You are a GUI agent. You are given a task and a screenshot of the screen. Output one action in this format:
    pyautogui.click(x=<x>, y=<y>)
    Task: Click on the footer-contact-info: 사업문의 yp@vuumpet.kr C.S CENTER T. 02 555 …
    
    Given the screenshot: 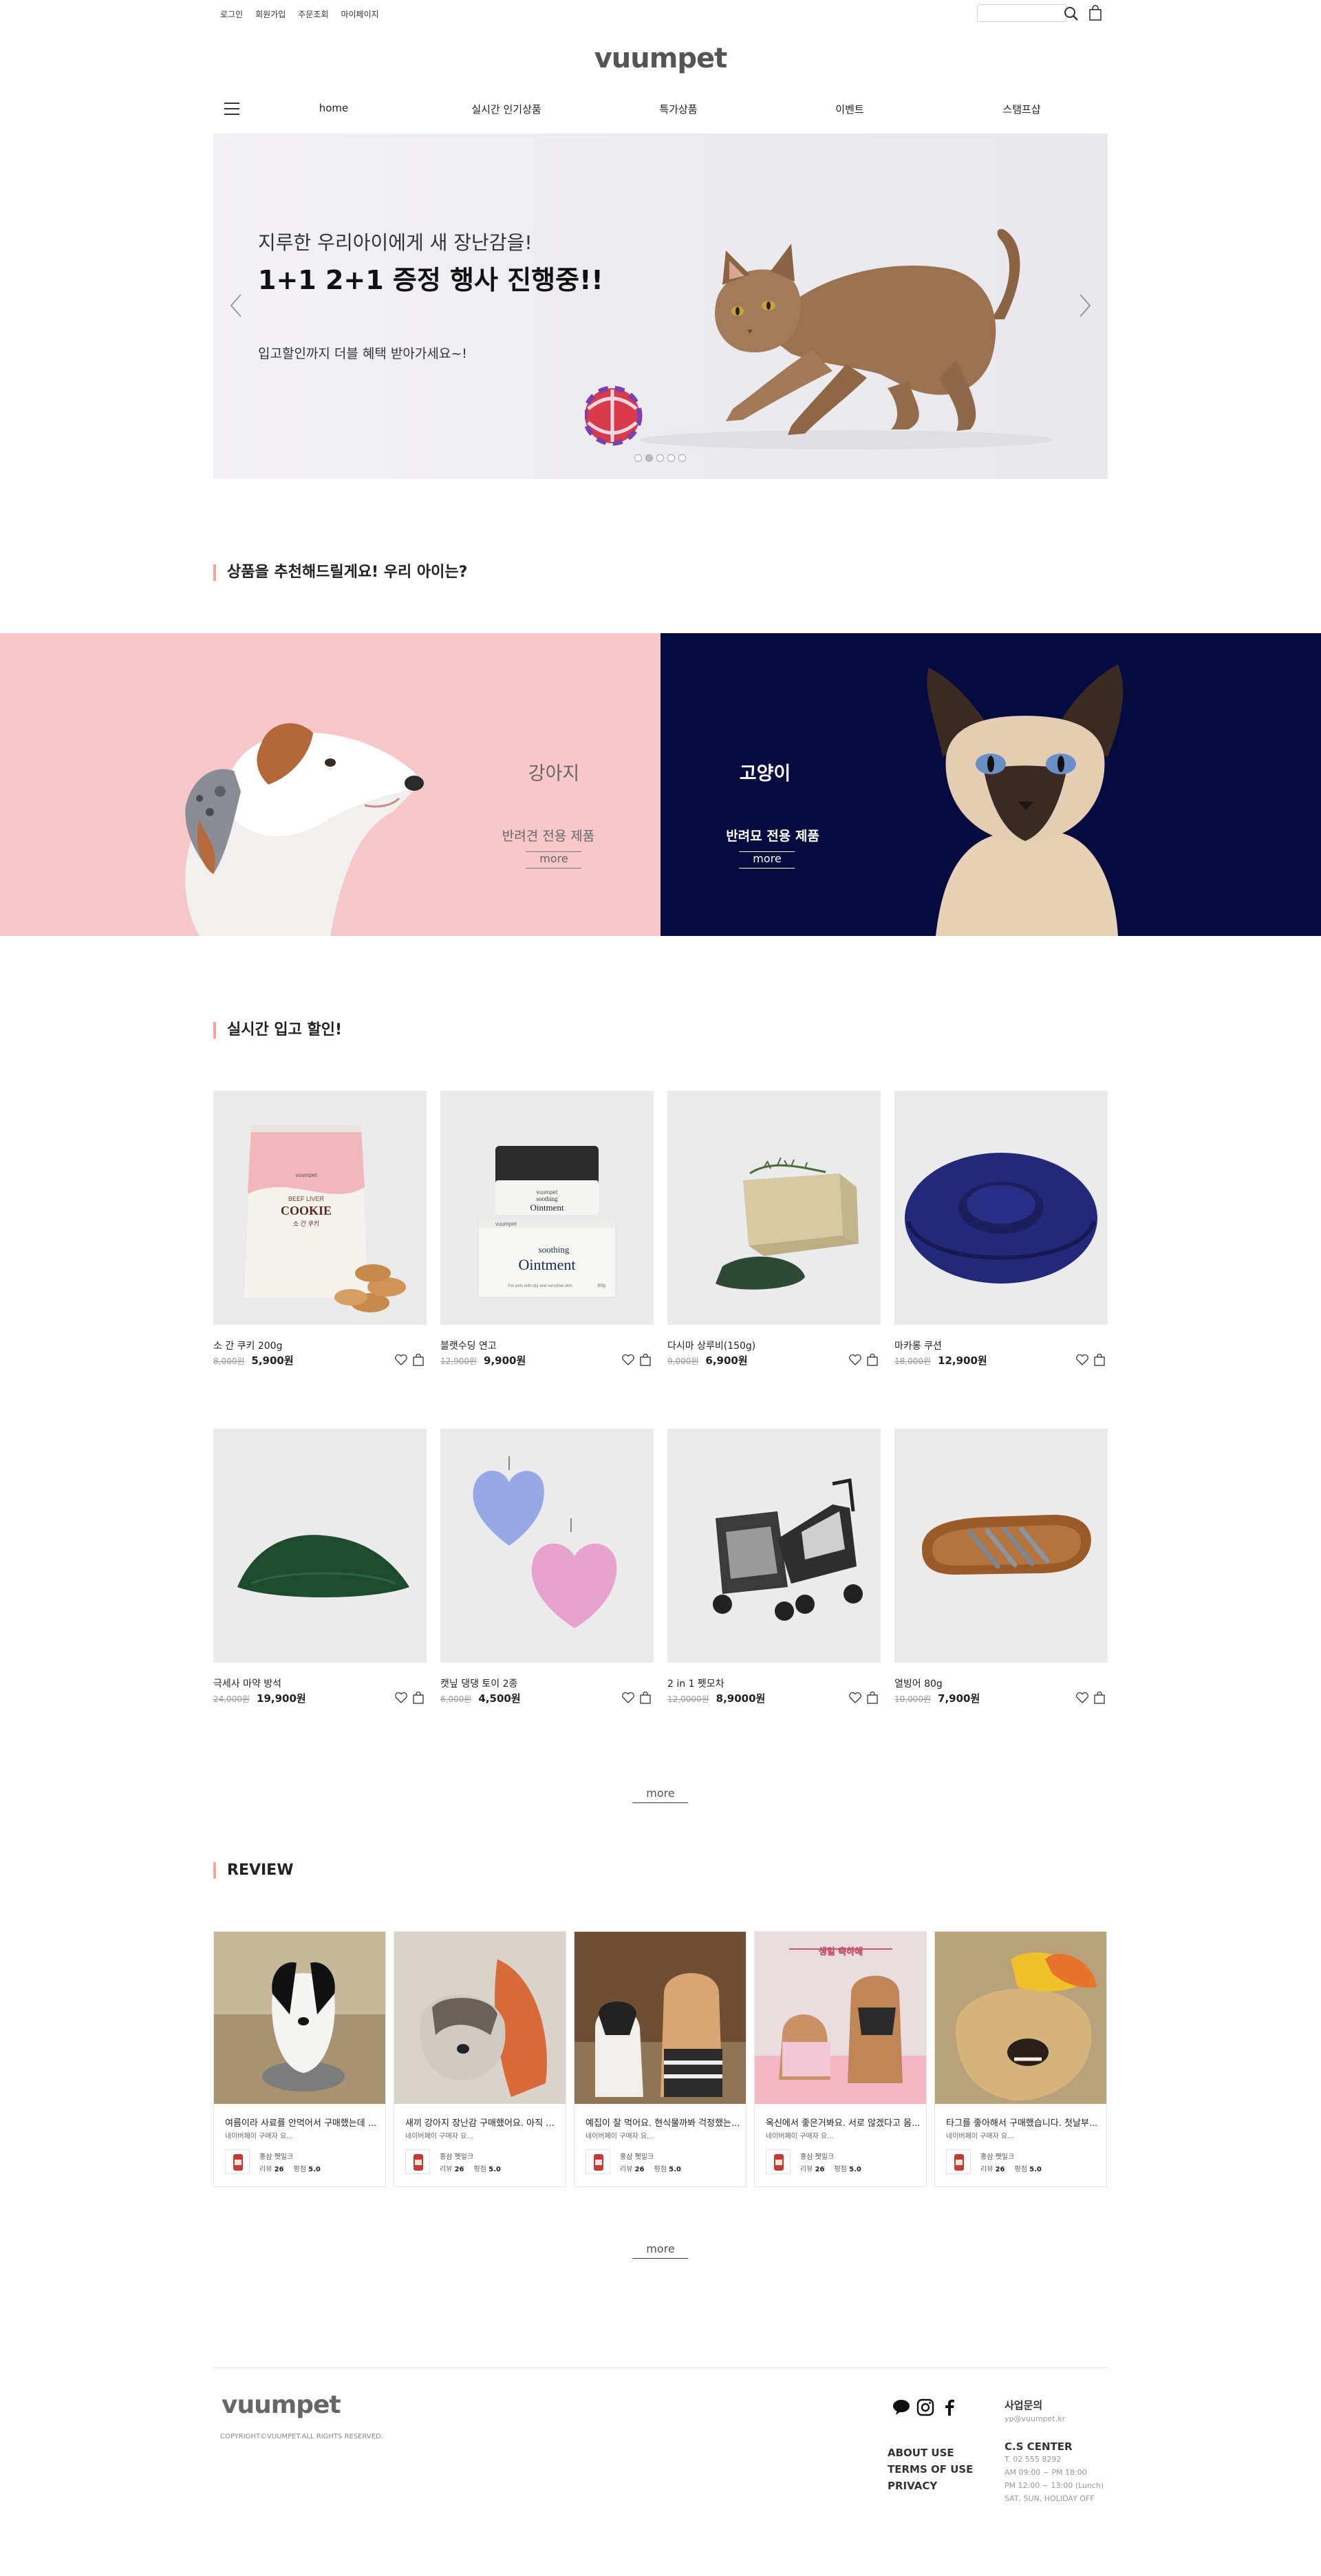 What is the action you would take?
    pyautogui.click(x=1054, y=2451)
    